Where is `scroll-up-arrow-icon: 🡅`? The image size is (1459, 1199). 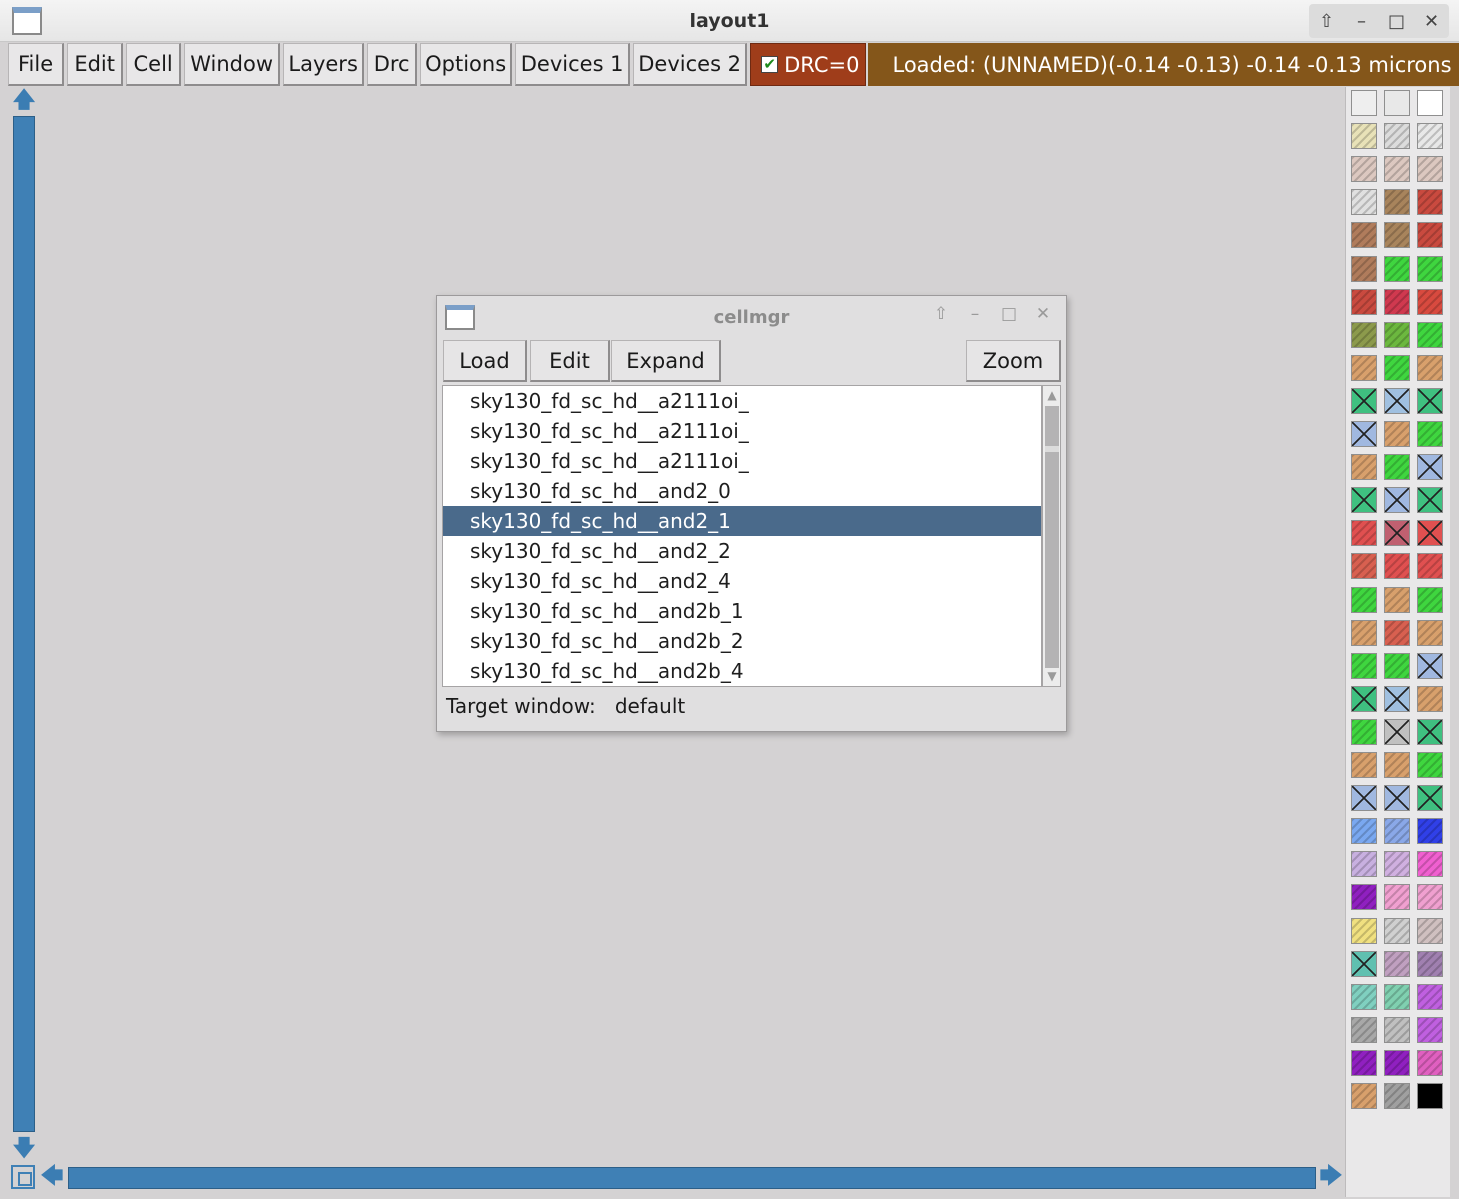 scroll-up-arrow-icon: 🡅 is located at coordinates (24, 101).